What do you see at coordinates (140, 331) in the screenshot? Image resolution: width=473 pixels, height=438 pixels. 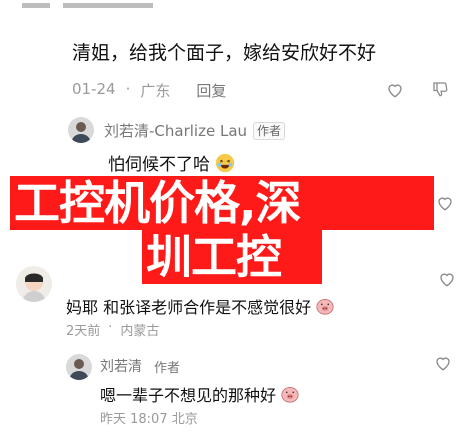 I see `comment-location: 内蒙古` at bounding box center [140, 331].